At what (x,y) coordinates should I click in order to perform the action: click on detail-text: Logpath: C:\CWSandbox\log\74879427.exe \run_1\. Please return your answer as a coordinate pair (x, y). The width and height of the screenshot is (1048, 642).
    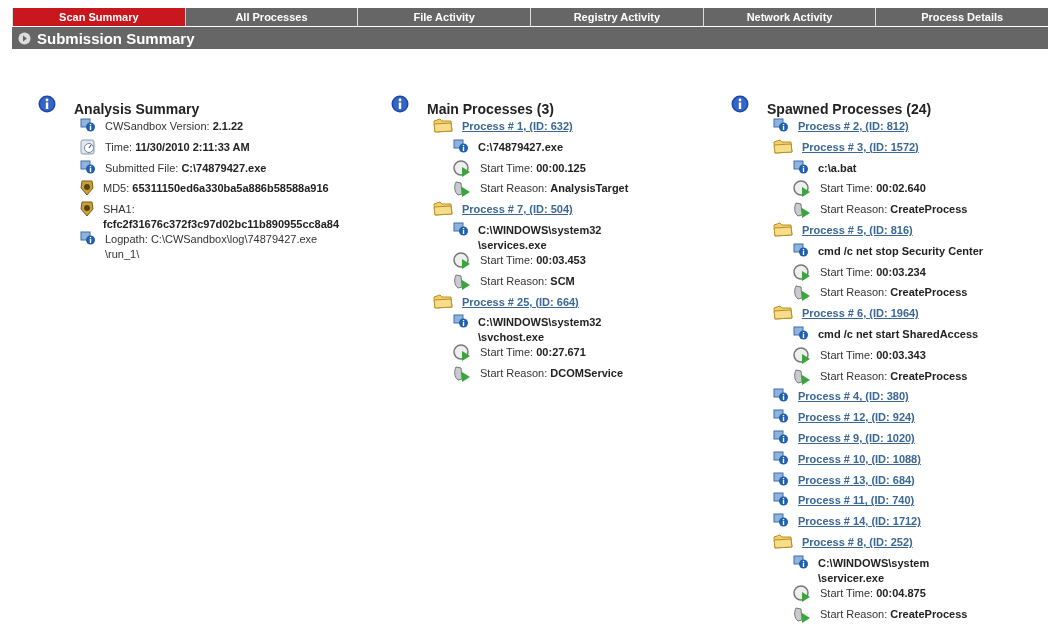
    Looking at the image, I should click on (211, 247).